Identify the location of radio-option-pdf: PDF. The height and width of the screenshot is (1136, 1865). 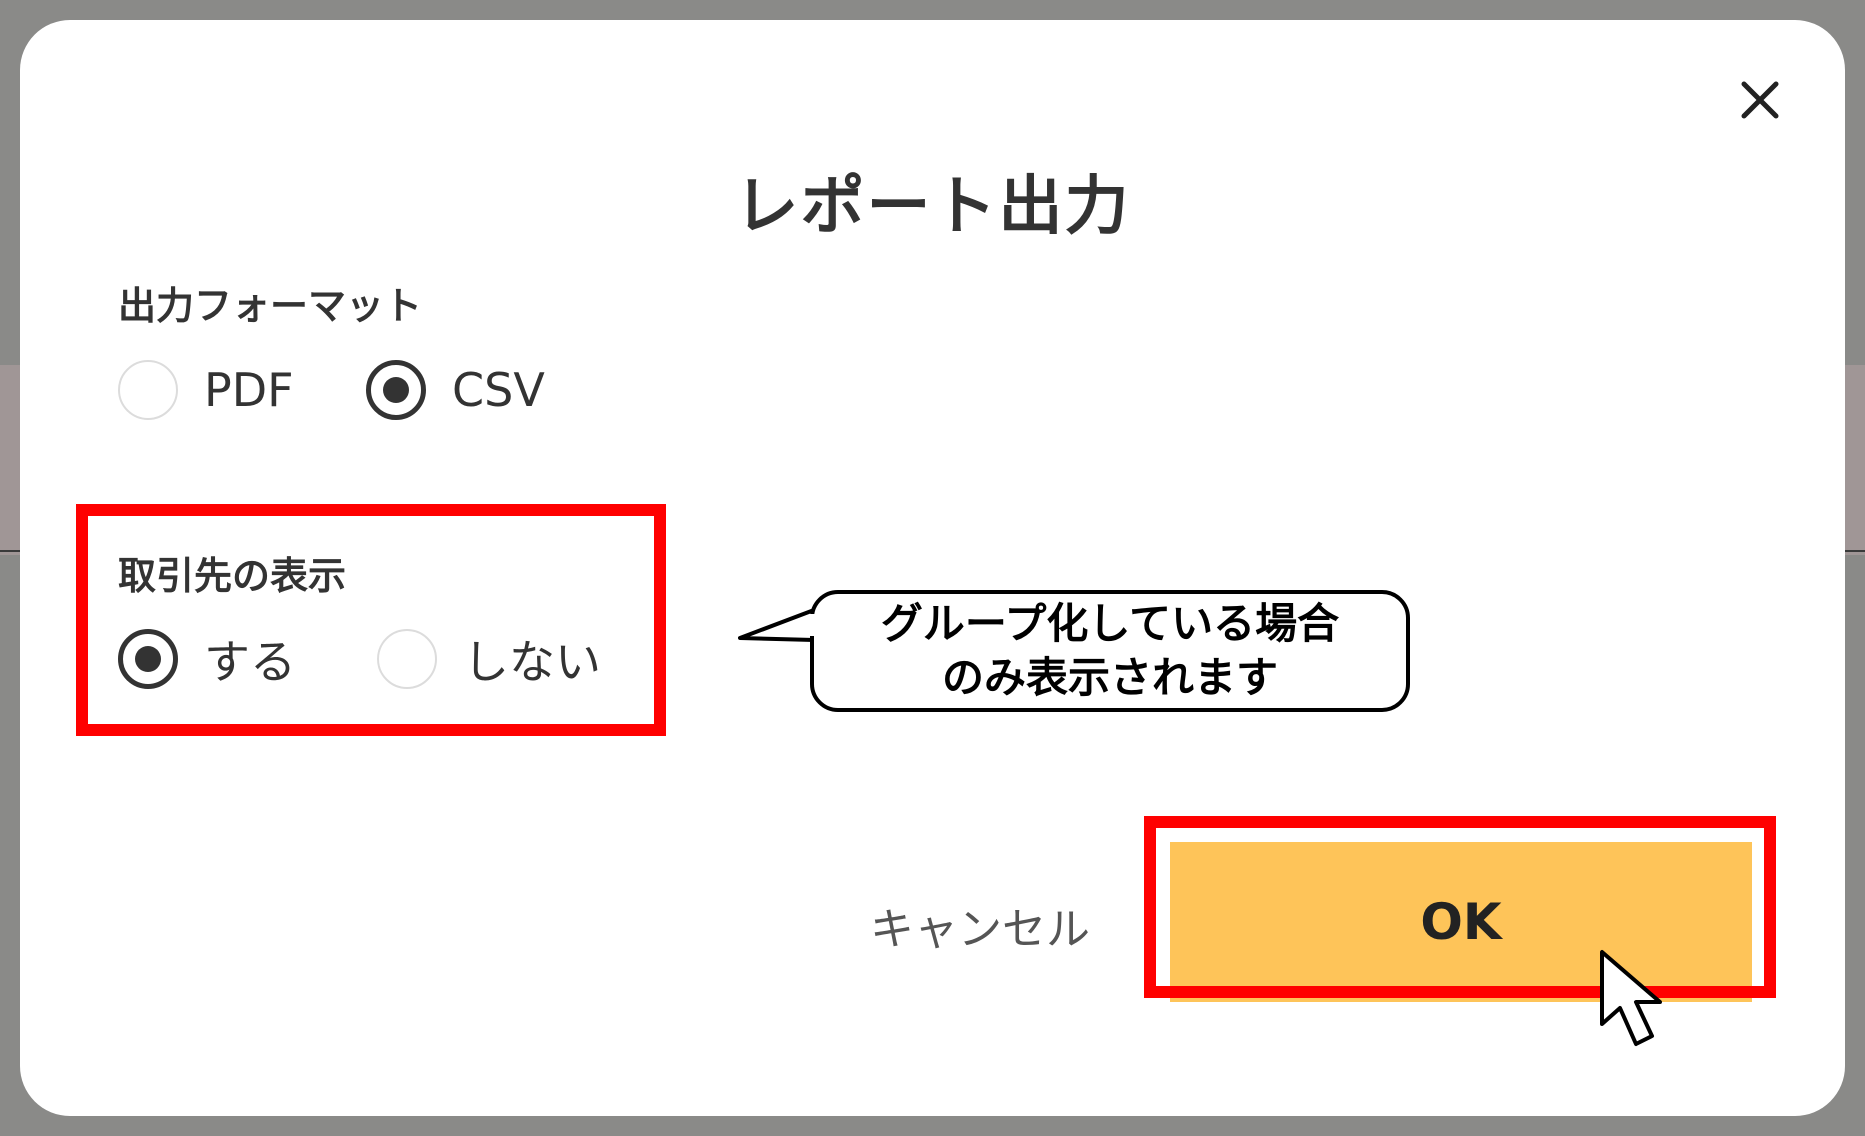
(206, 390).